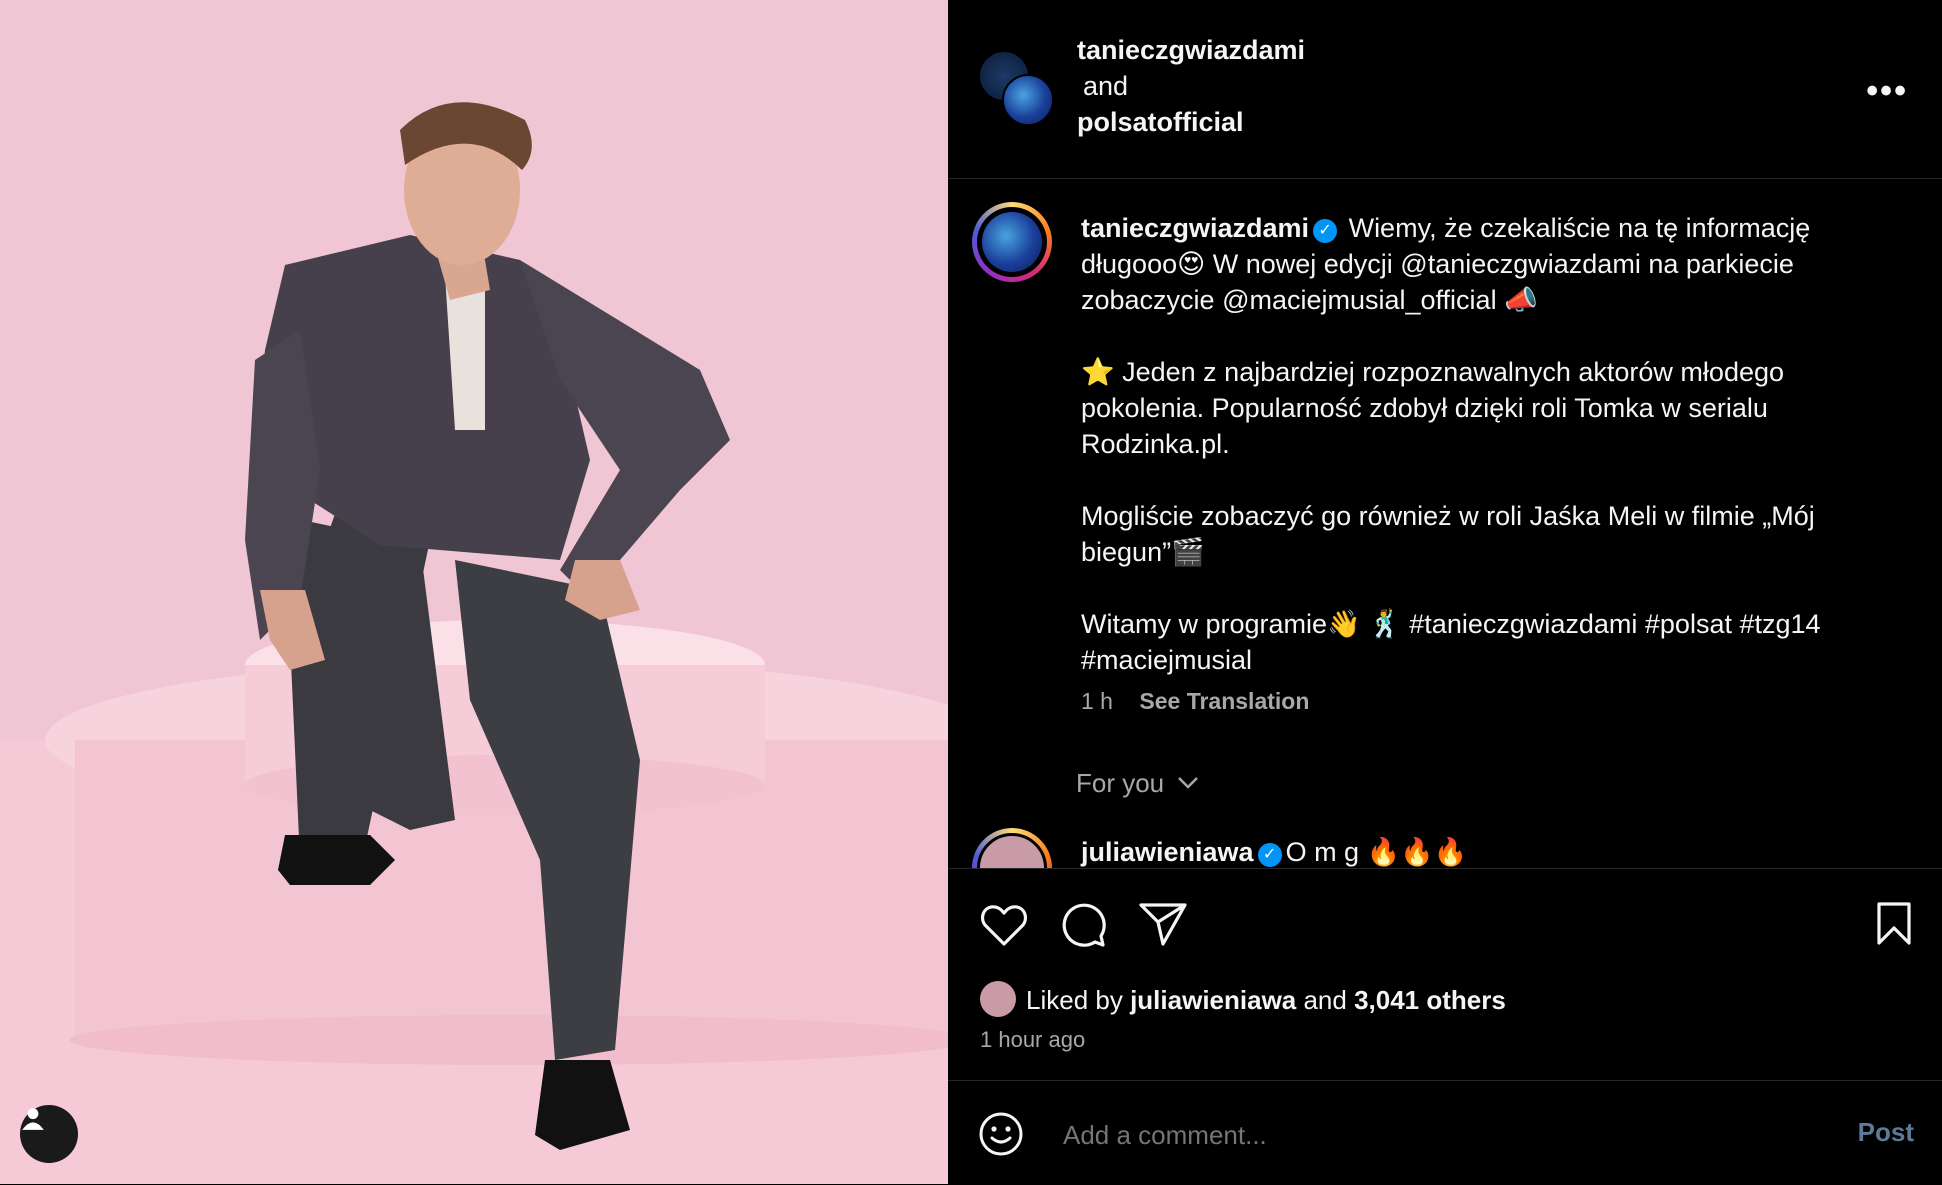 This screenshot has height=1185, width=1942. What do you see at coordinates (1224, 701) in the screenshot?
I see `see-translation-button: See Translation` at bounding box center [1224, 701].